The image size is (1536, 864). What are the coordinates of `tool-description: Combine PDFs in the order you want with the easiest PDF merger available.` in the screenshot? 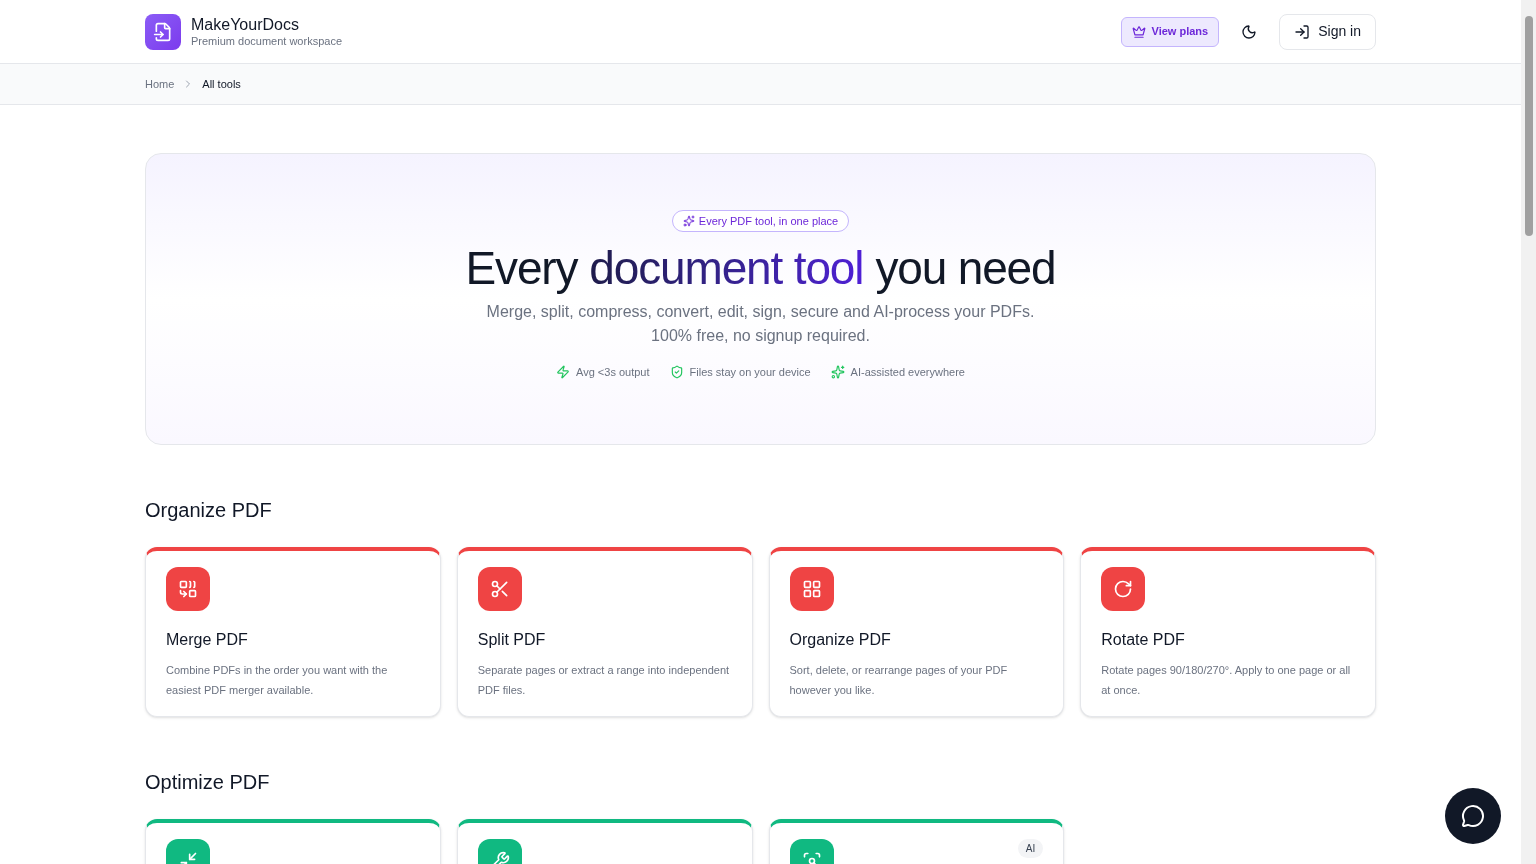 It's located at (277, 680).